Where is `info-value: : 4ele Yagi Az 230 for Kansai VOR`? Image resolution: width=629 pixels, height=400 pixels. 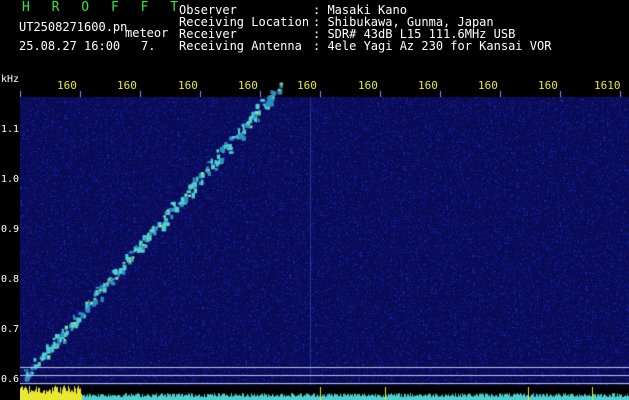 info-value: : 4ele Yagi Az 230 for Kansai VOR is located at coordinates (432, 46).